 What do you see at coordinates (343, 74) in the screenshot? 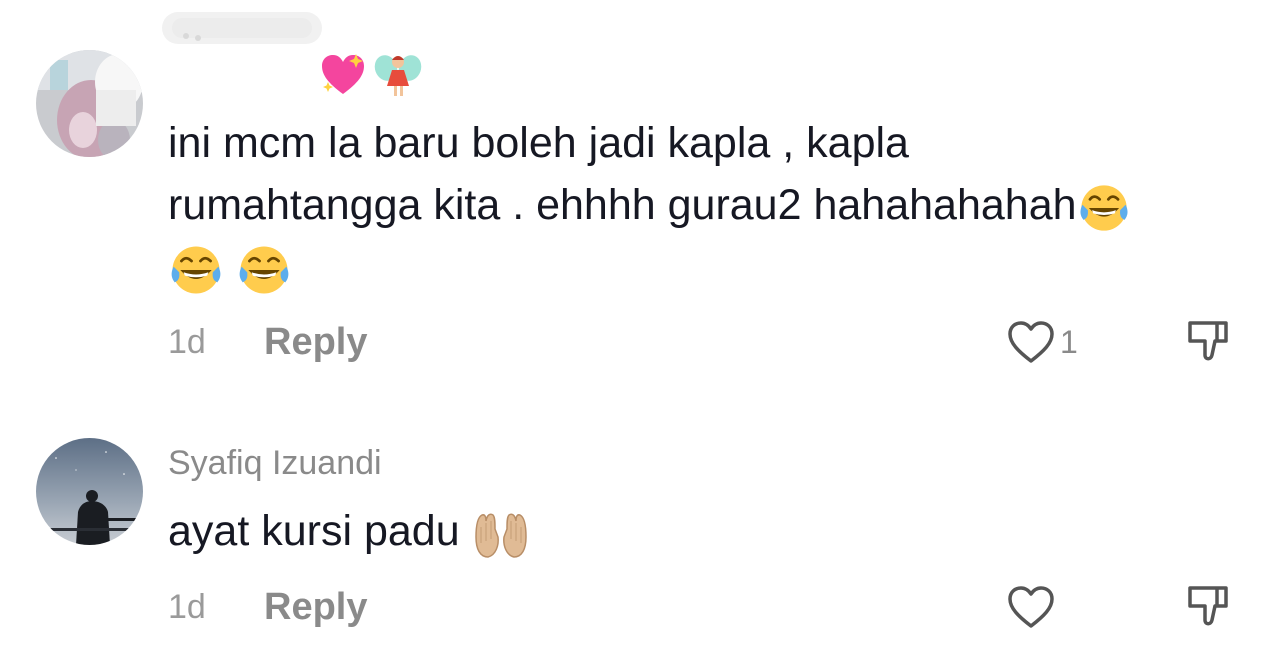
I see `sparkling-heart-icon` at bounding box center [343, 74].